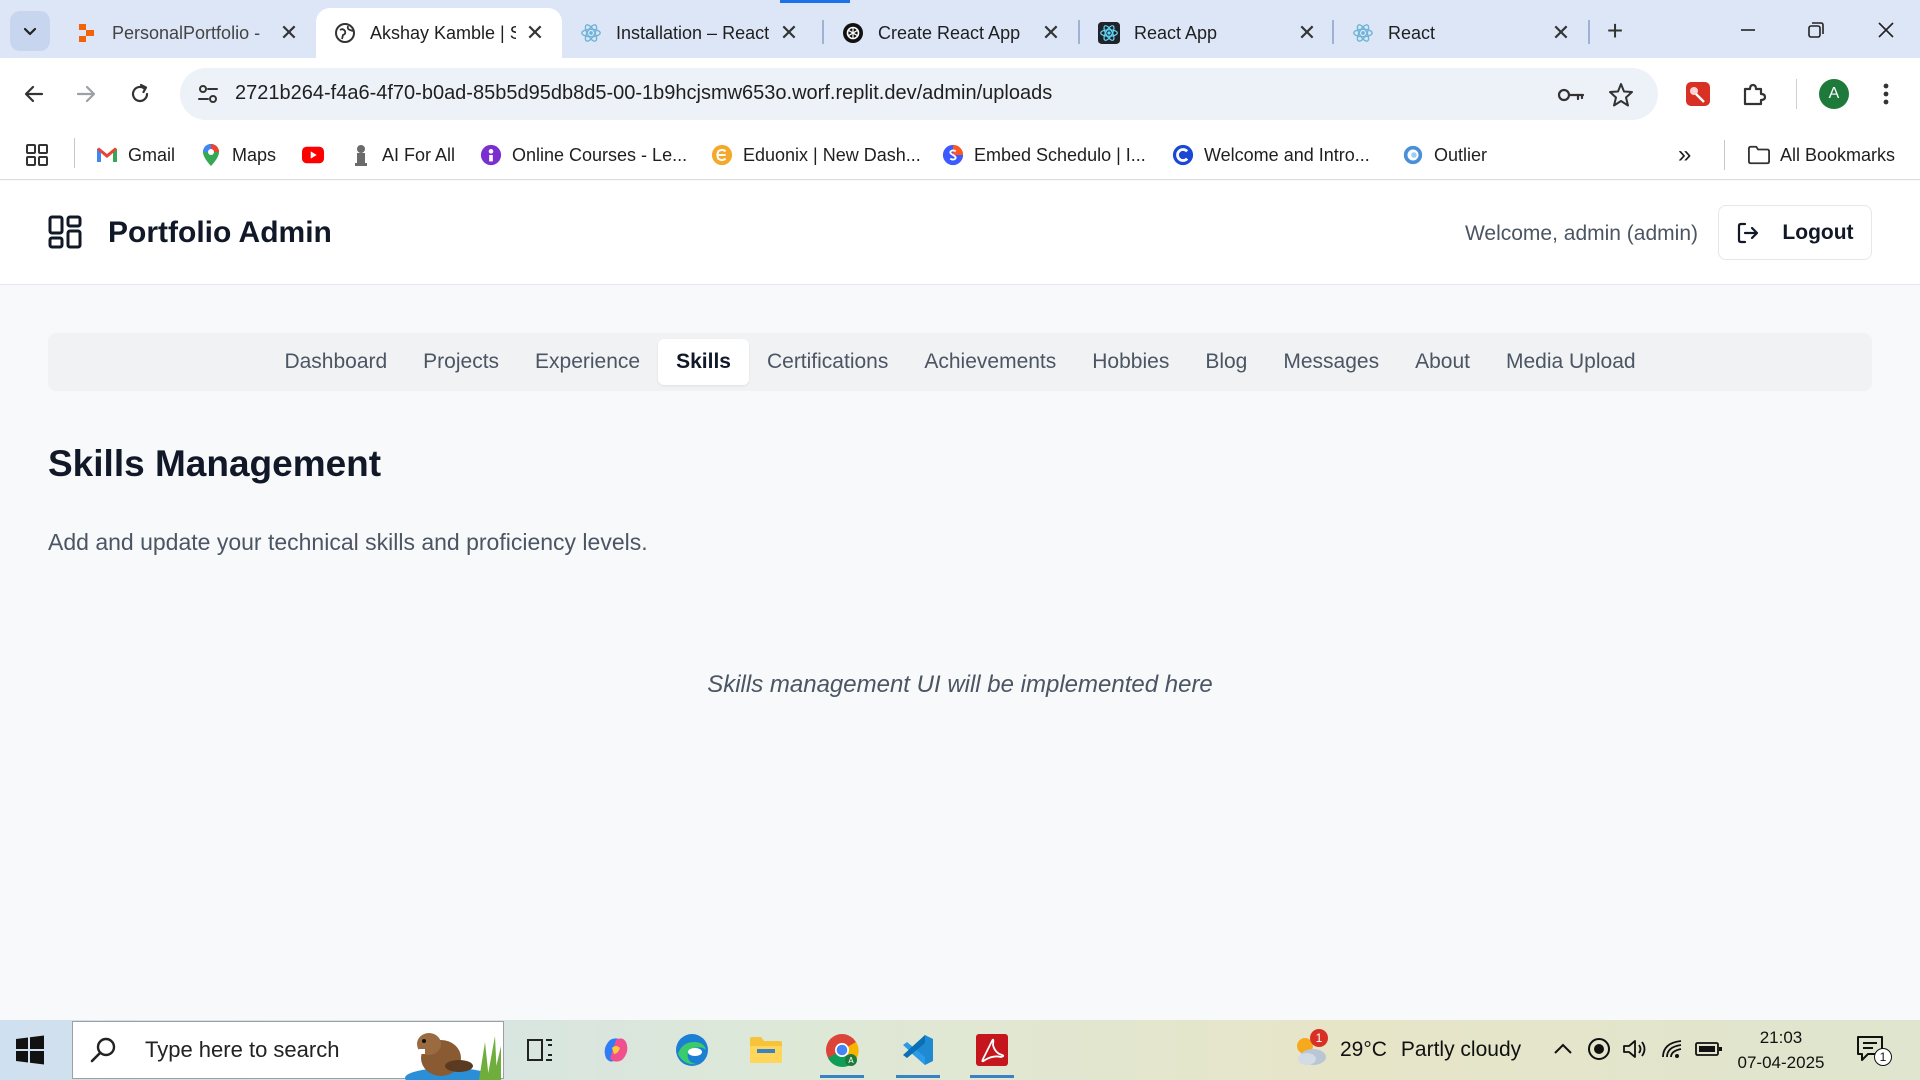 The image size is (1920, 1080). I want to click on browser-tab: Installation – React ✕, so click(689, 33).